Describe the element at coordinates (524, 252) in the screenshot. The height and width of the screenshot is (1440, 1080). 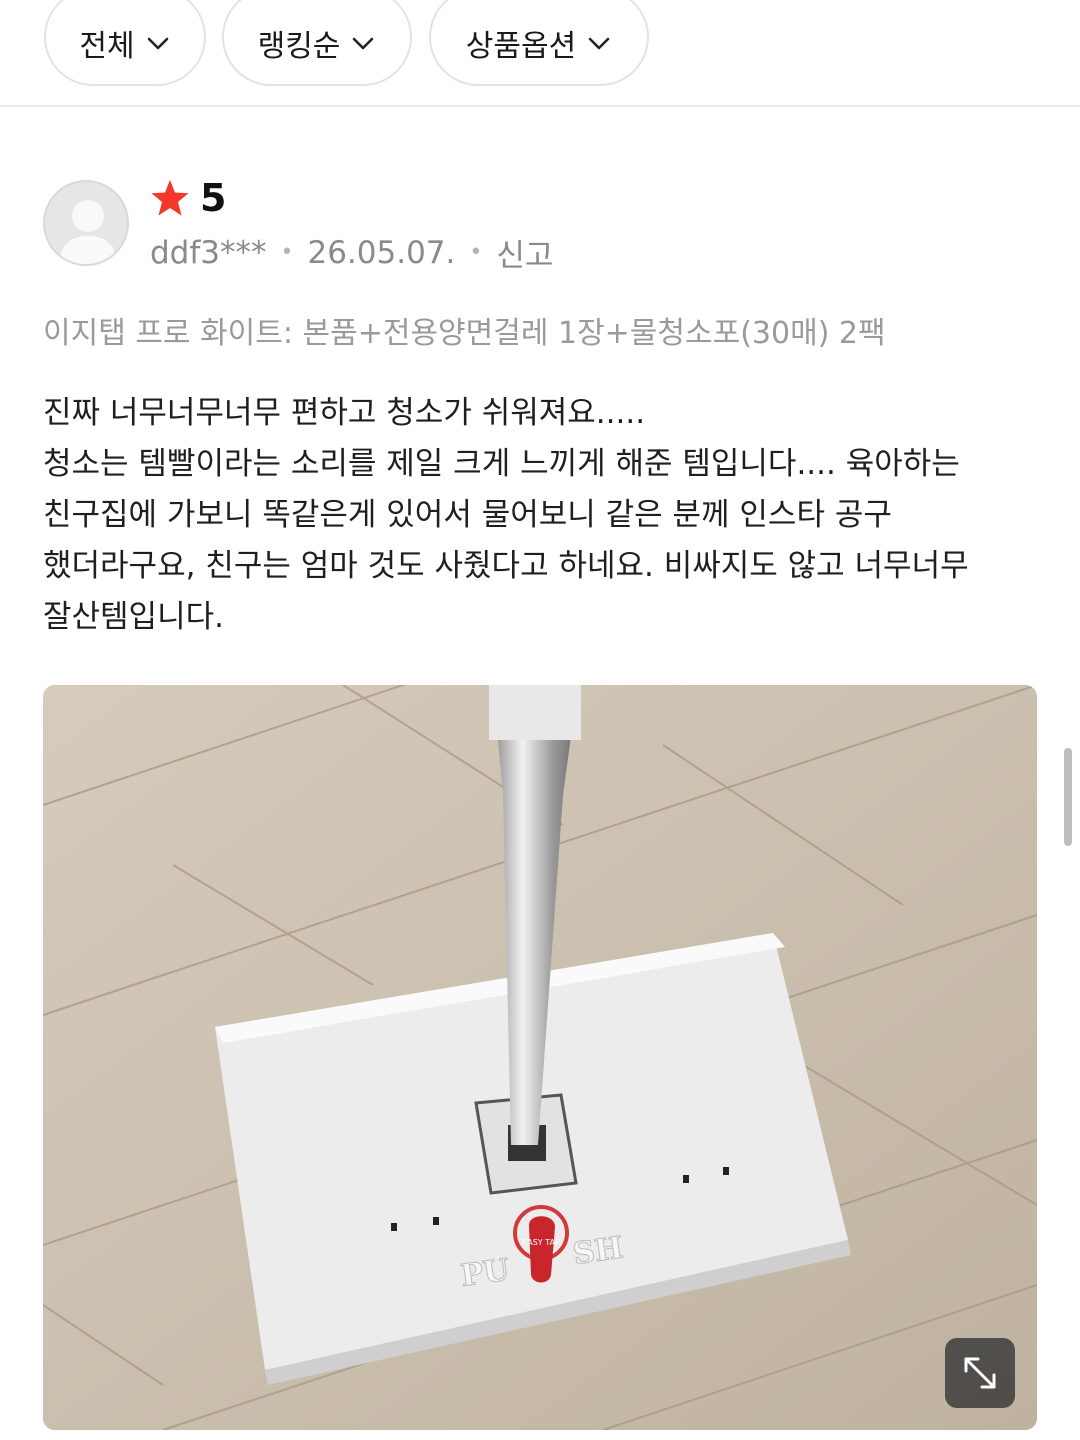
I see `report-link: 신고` at that location.